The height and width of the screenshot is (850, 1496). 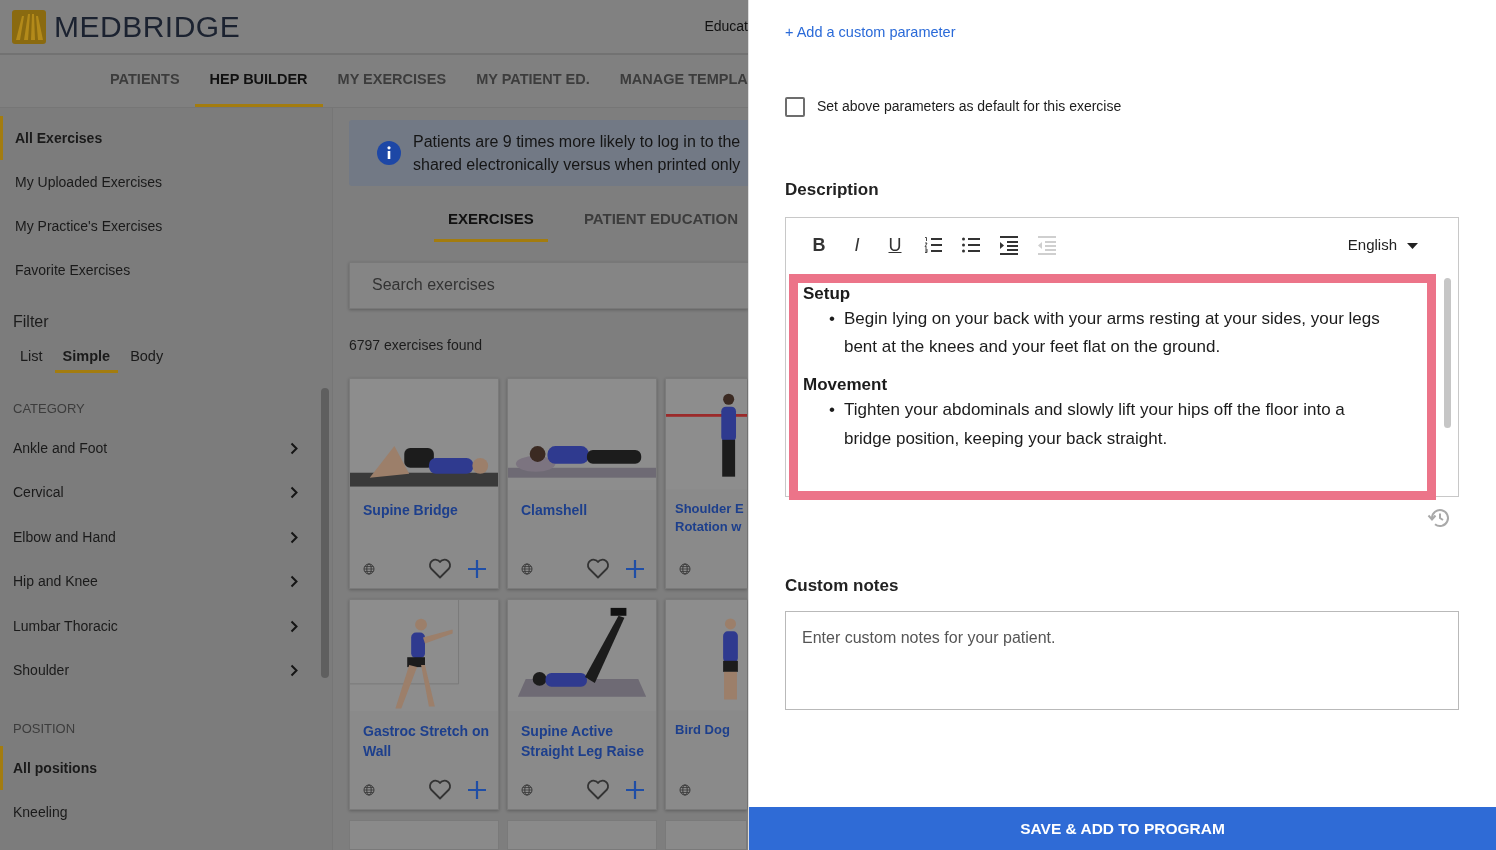 What do you see at coordinates (31, 322) in the screenshot?
I see `filter-title: Filter` at bounding box center [31, 322].